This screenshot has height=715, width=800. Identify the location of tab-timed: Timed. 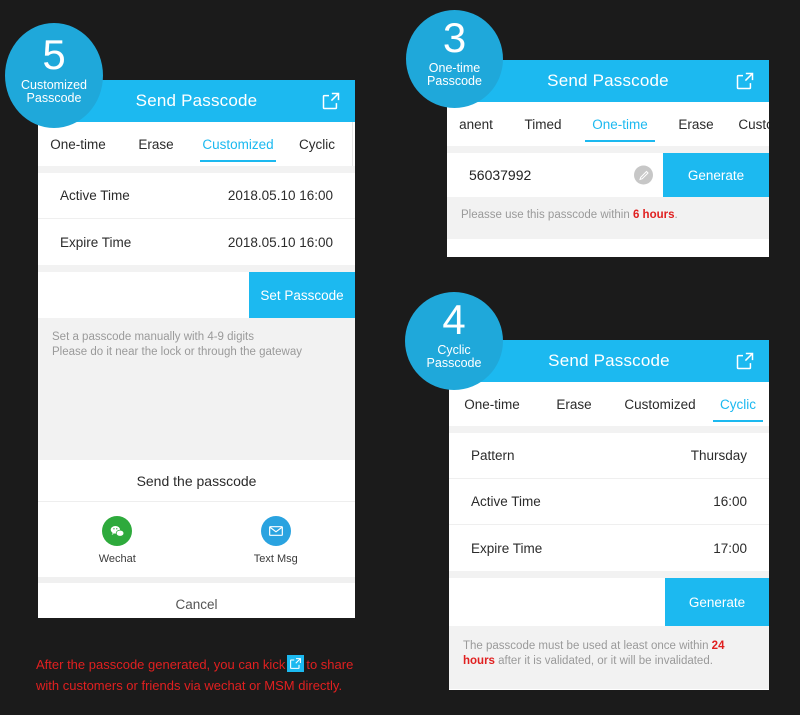
(543, 124).